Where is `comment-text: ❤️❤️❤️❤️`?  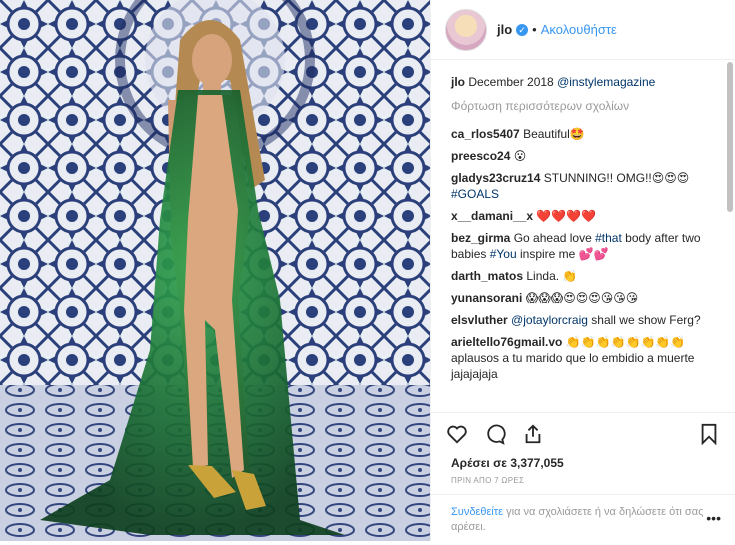 comment-text: ❤️❤️❤️❤️ is located at coordinates (566, 216).